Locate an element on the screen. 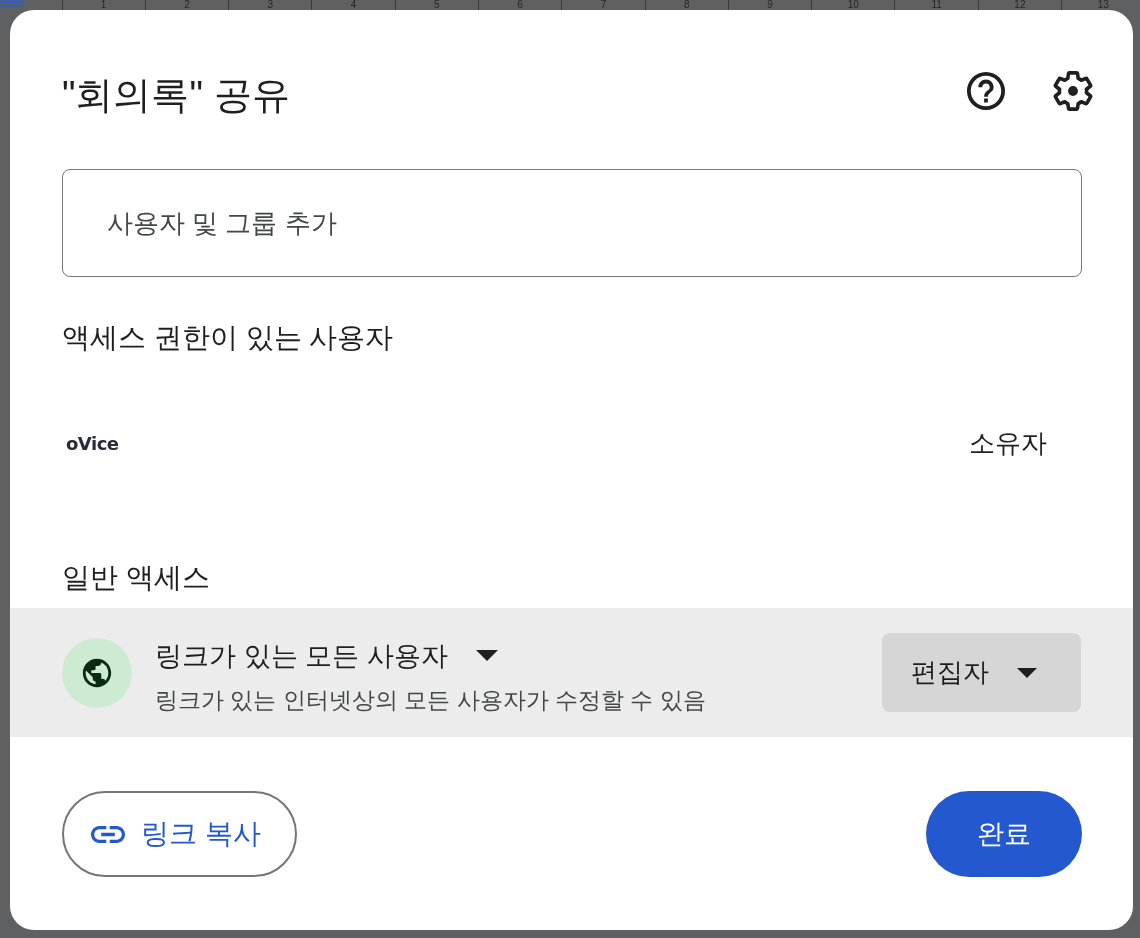 The image size is (1140, 938). ruler-number: 8 is located at coordinates (686, 5).